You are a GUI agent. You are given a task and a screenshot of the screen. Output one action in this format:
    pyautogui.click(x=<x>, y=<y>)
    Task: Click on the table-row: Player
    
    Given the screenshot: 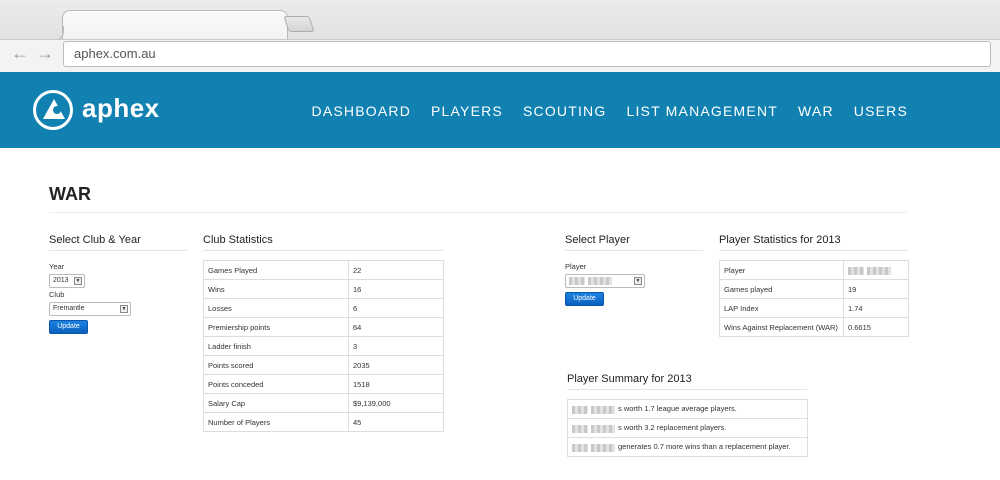 What is the action you would take?
    pyautogui.click(x=814, y=270)
    